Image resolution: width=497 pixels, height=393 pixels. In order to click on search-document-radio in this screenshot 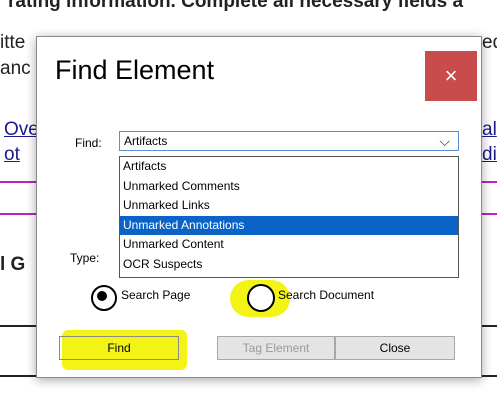, I will do `click(261, 298)`.